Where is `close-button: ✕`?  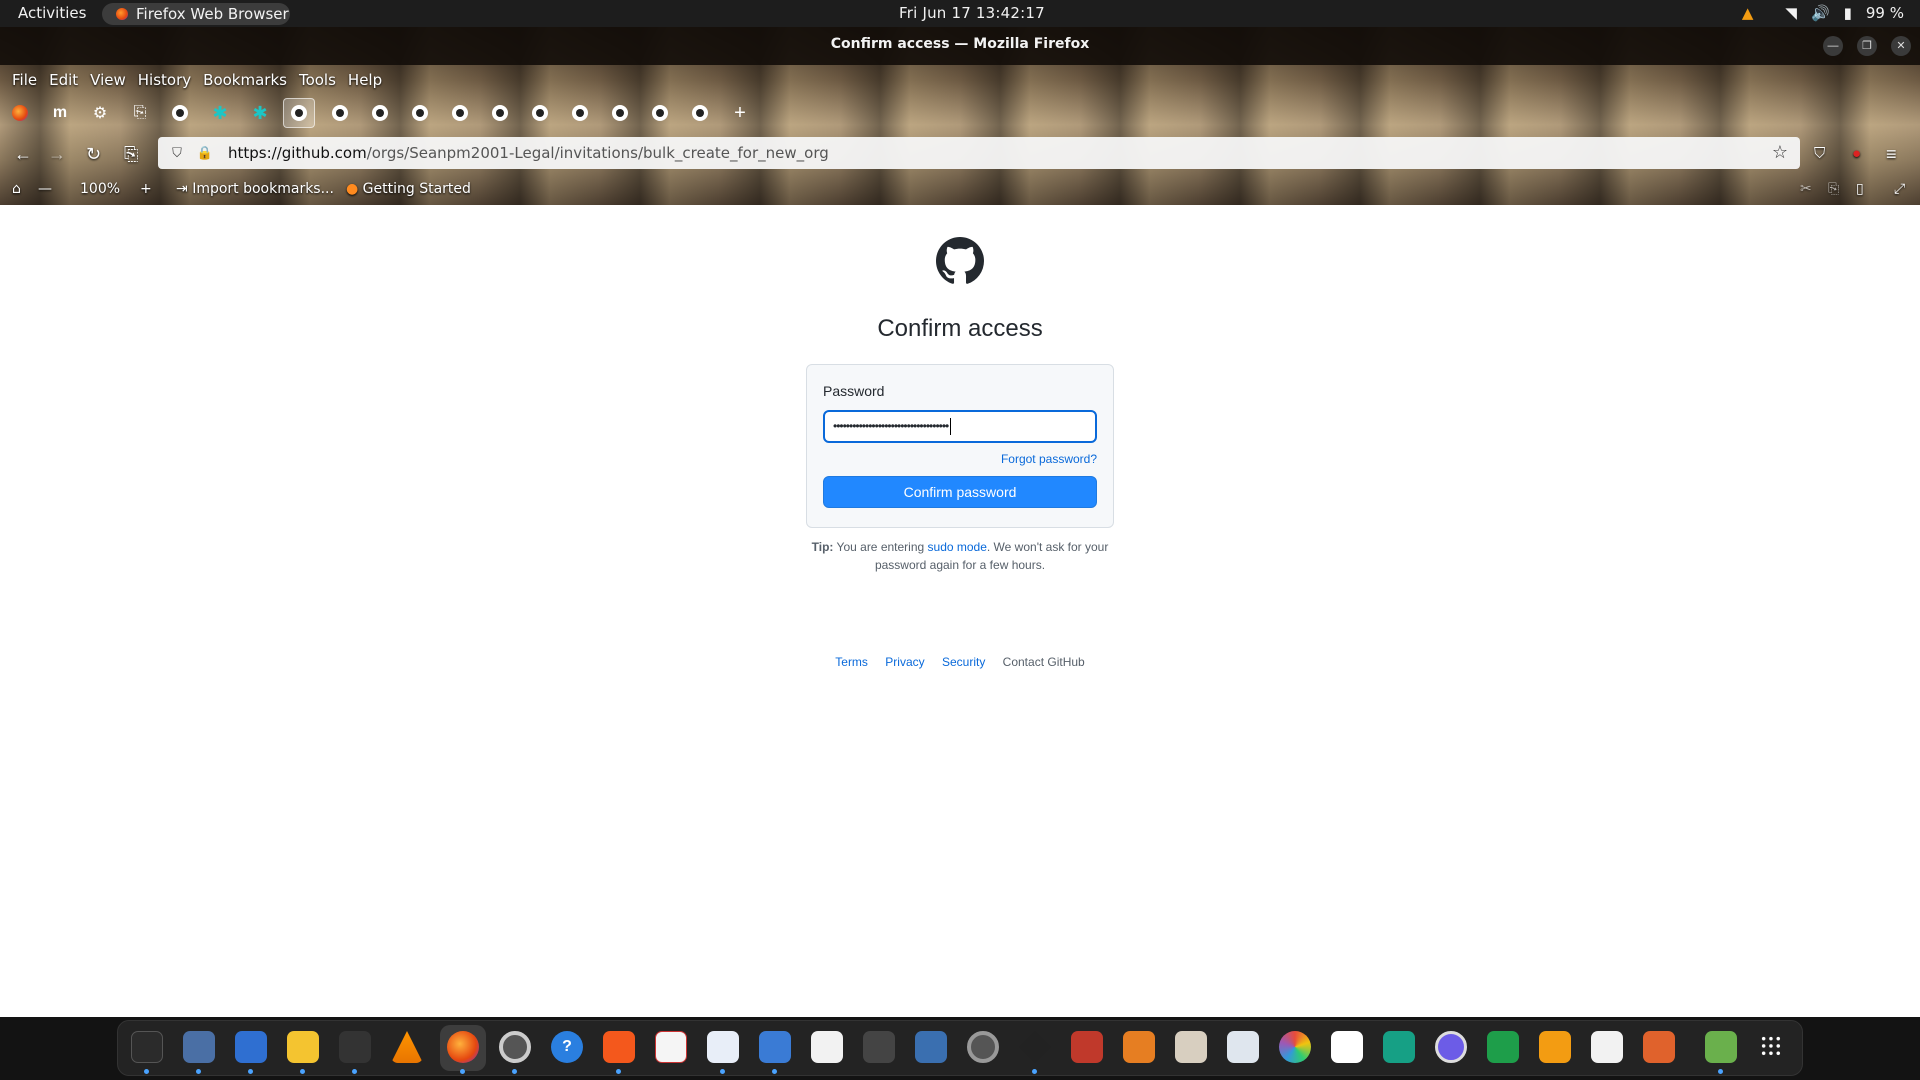 close-button: ✕ is located at coordinates (1901, 46).